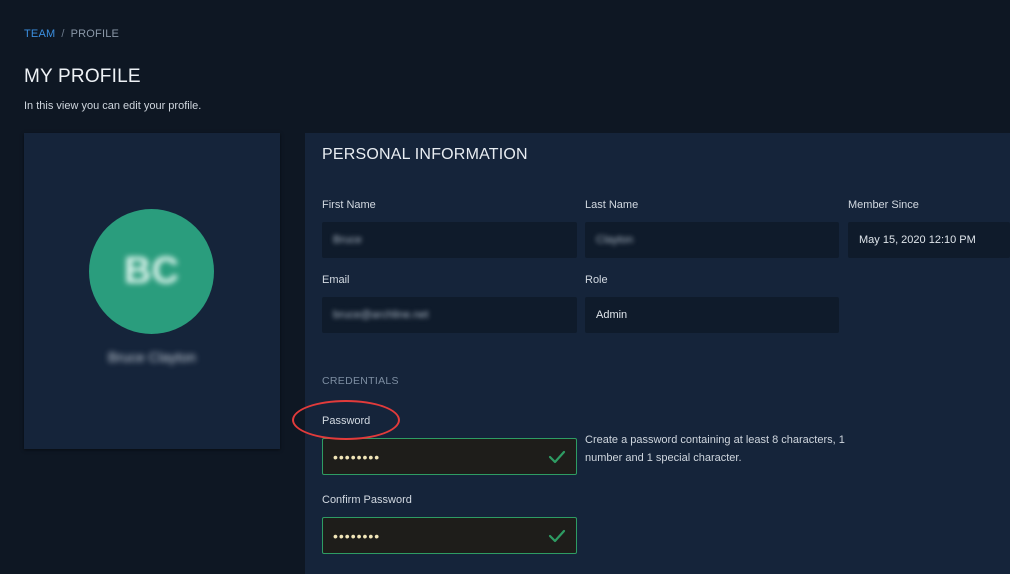 This screenshot has height=574, width=1010. Describe the element at coordinates (883, 205) in the screenshot. I see `member-since-label: Member Since` at that location.